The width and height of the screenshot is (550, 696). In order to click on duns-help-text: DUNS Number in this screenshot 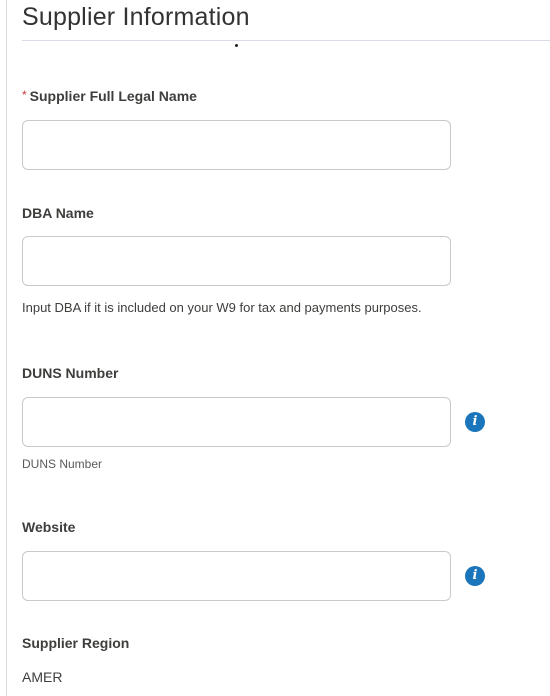, I will do `click(62, 464)`.